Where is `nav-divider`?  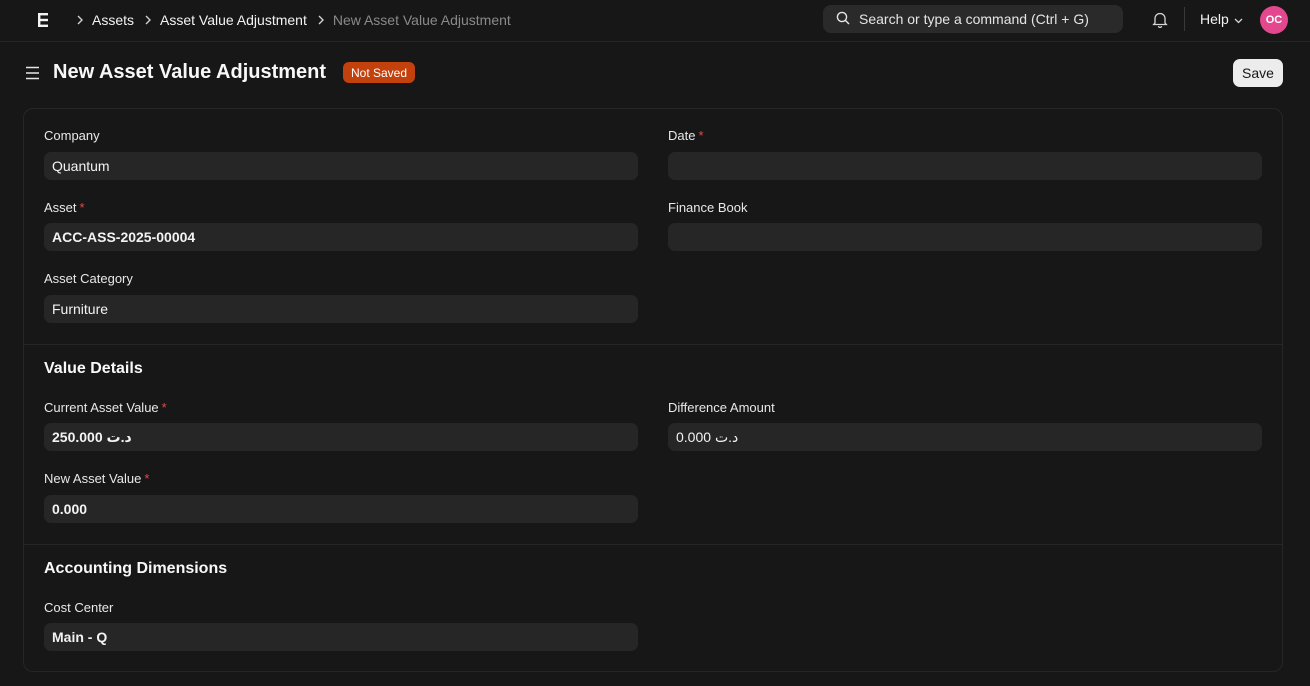 nav-divider is located at coordinates (1184, 19).